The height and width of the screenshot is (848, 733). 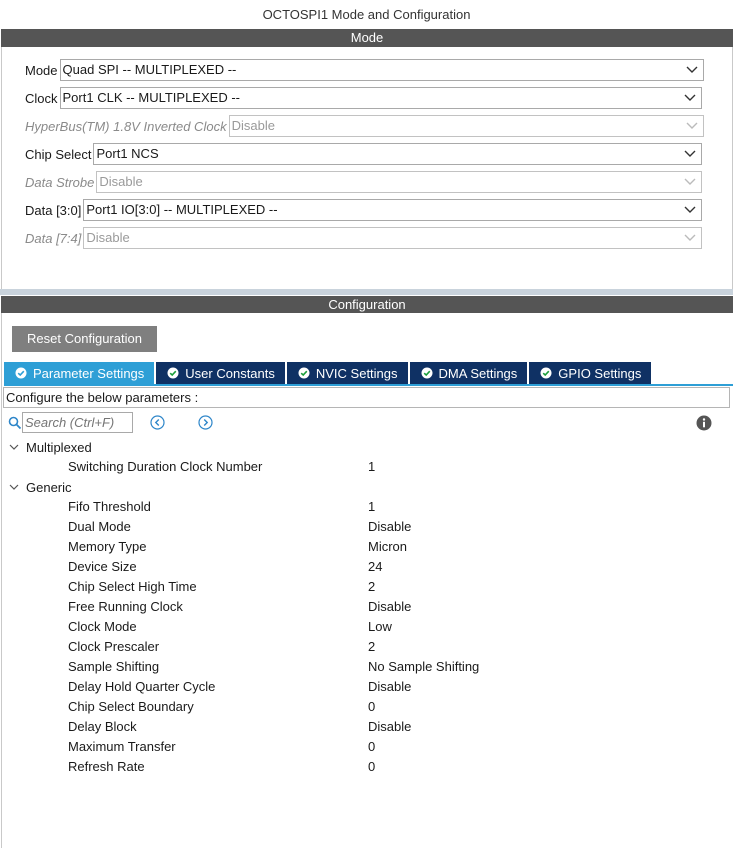 I want to click on param-name: Fifo Threshold, so click(x=109, y=506).